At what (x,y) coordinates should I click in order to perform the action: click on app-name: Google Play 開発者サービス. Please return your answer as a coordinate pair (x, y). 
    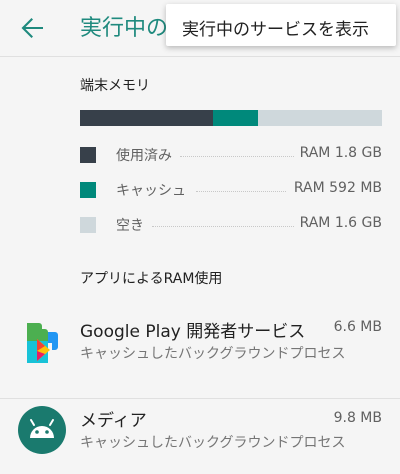
    Looking at the image, I should click on (193, 332).